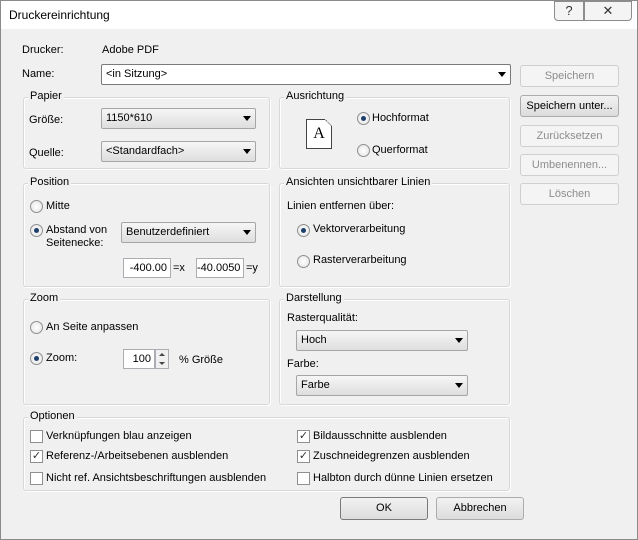 The height and width of the screenshot is (540, 638). Describe the element at coordinates (306, 74) in the screenshot. I see `name-dropdown: <in Sitzung>` at that location.